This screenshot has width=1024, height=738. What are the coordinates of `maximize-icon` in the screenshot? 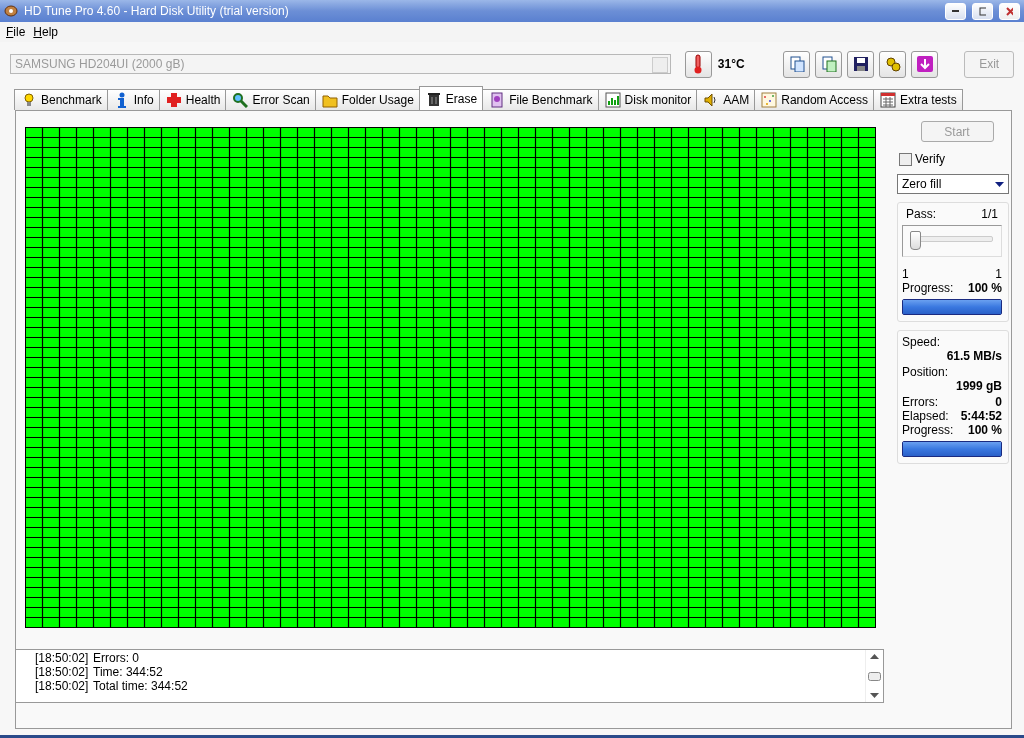 It's located at (982, 11).